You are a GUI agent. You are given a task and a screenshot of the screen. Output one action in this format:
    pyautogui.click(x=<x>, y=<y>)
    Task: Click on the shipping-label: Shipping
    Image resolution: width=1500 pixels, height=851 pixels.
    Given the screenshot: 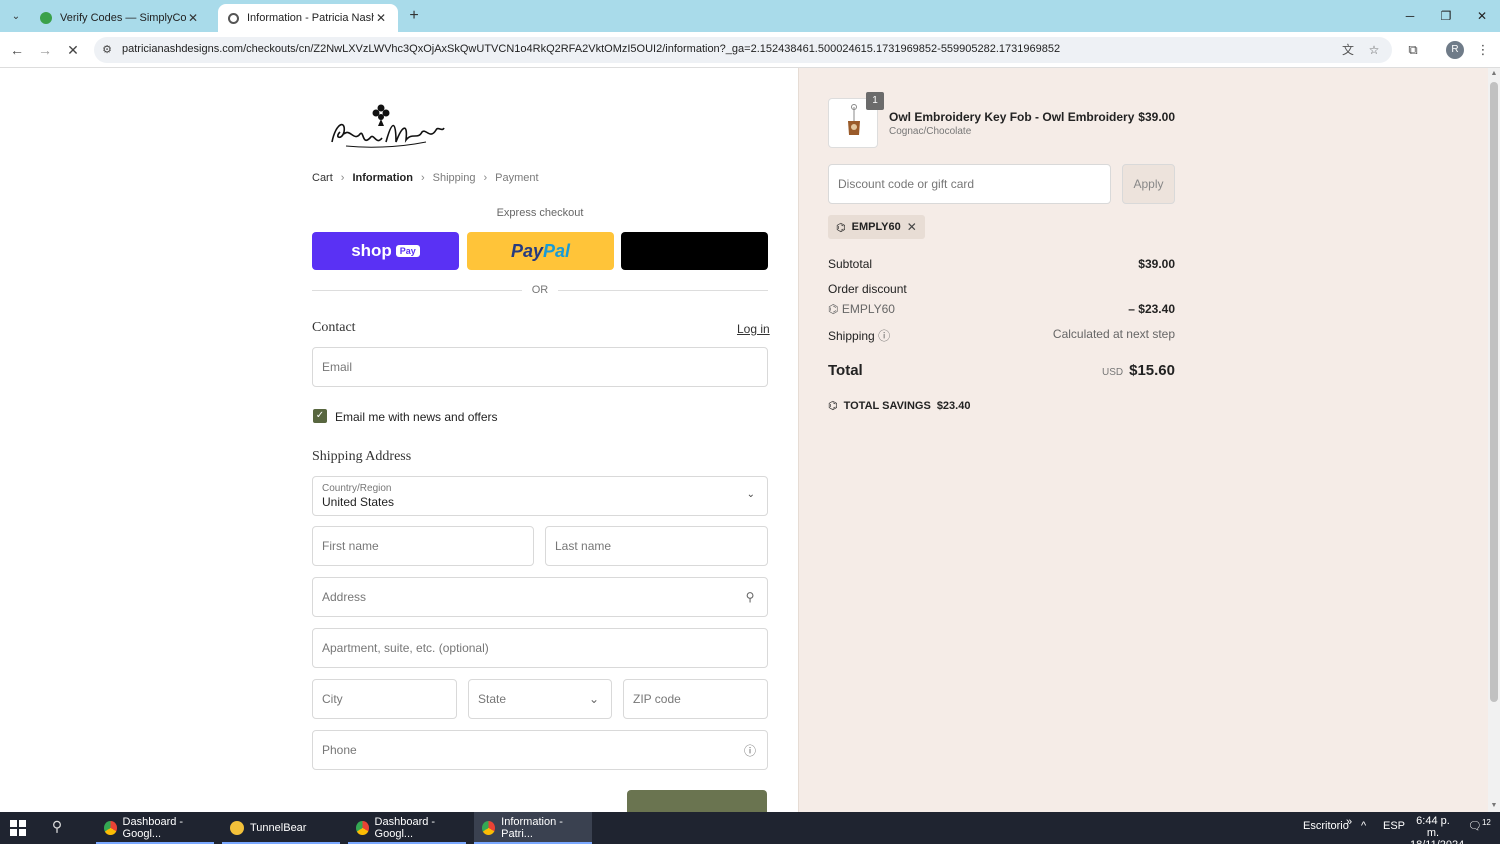 What is the action you would take?
    pyautogui.click(x=851, y=336)
    